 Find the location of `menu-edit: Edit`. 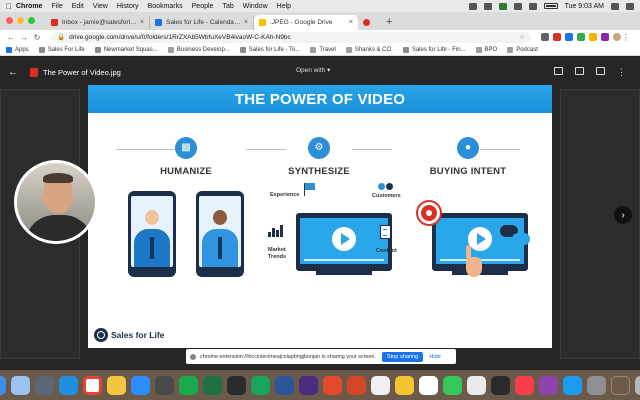

menu-edit: Edit is located at coordinates (78, 6).